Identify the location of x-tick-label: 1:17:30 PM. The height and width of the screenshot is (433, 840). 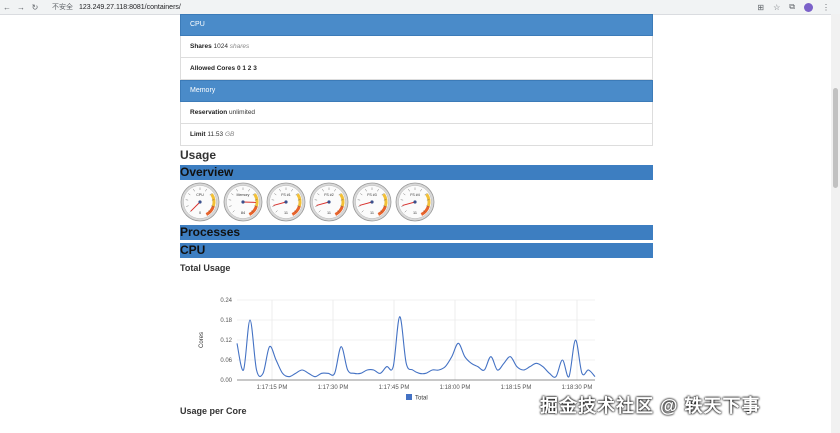
(333, 388).